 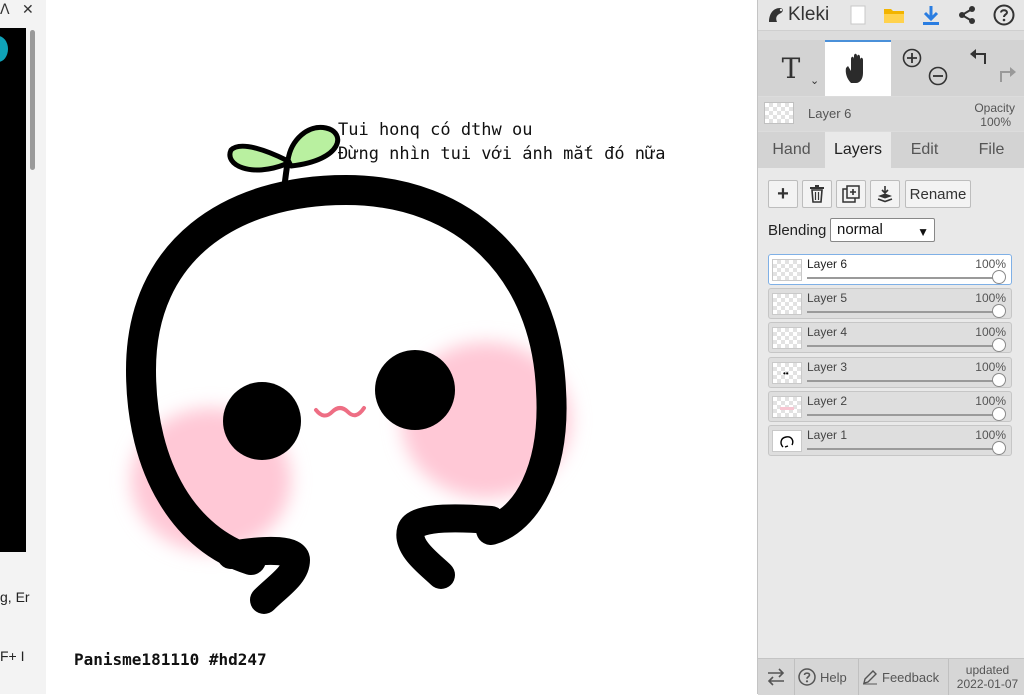 I want to click on sprout-leaf-left, so click(x=258, y=158).